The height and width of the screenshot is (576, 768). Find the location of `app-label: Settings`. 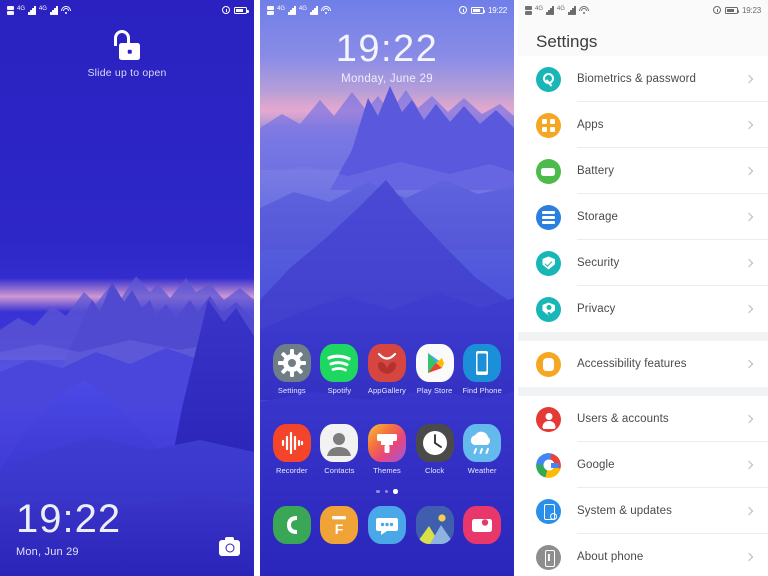

app-label: Settings is located at coordinates (291, 390).